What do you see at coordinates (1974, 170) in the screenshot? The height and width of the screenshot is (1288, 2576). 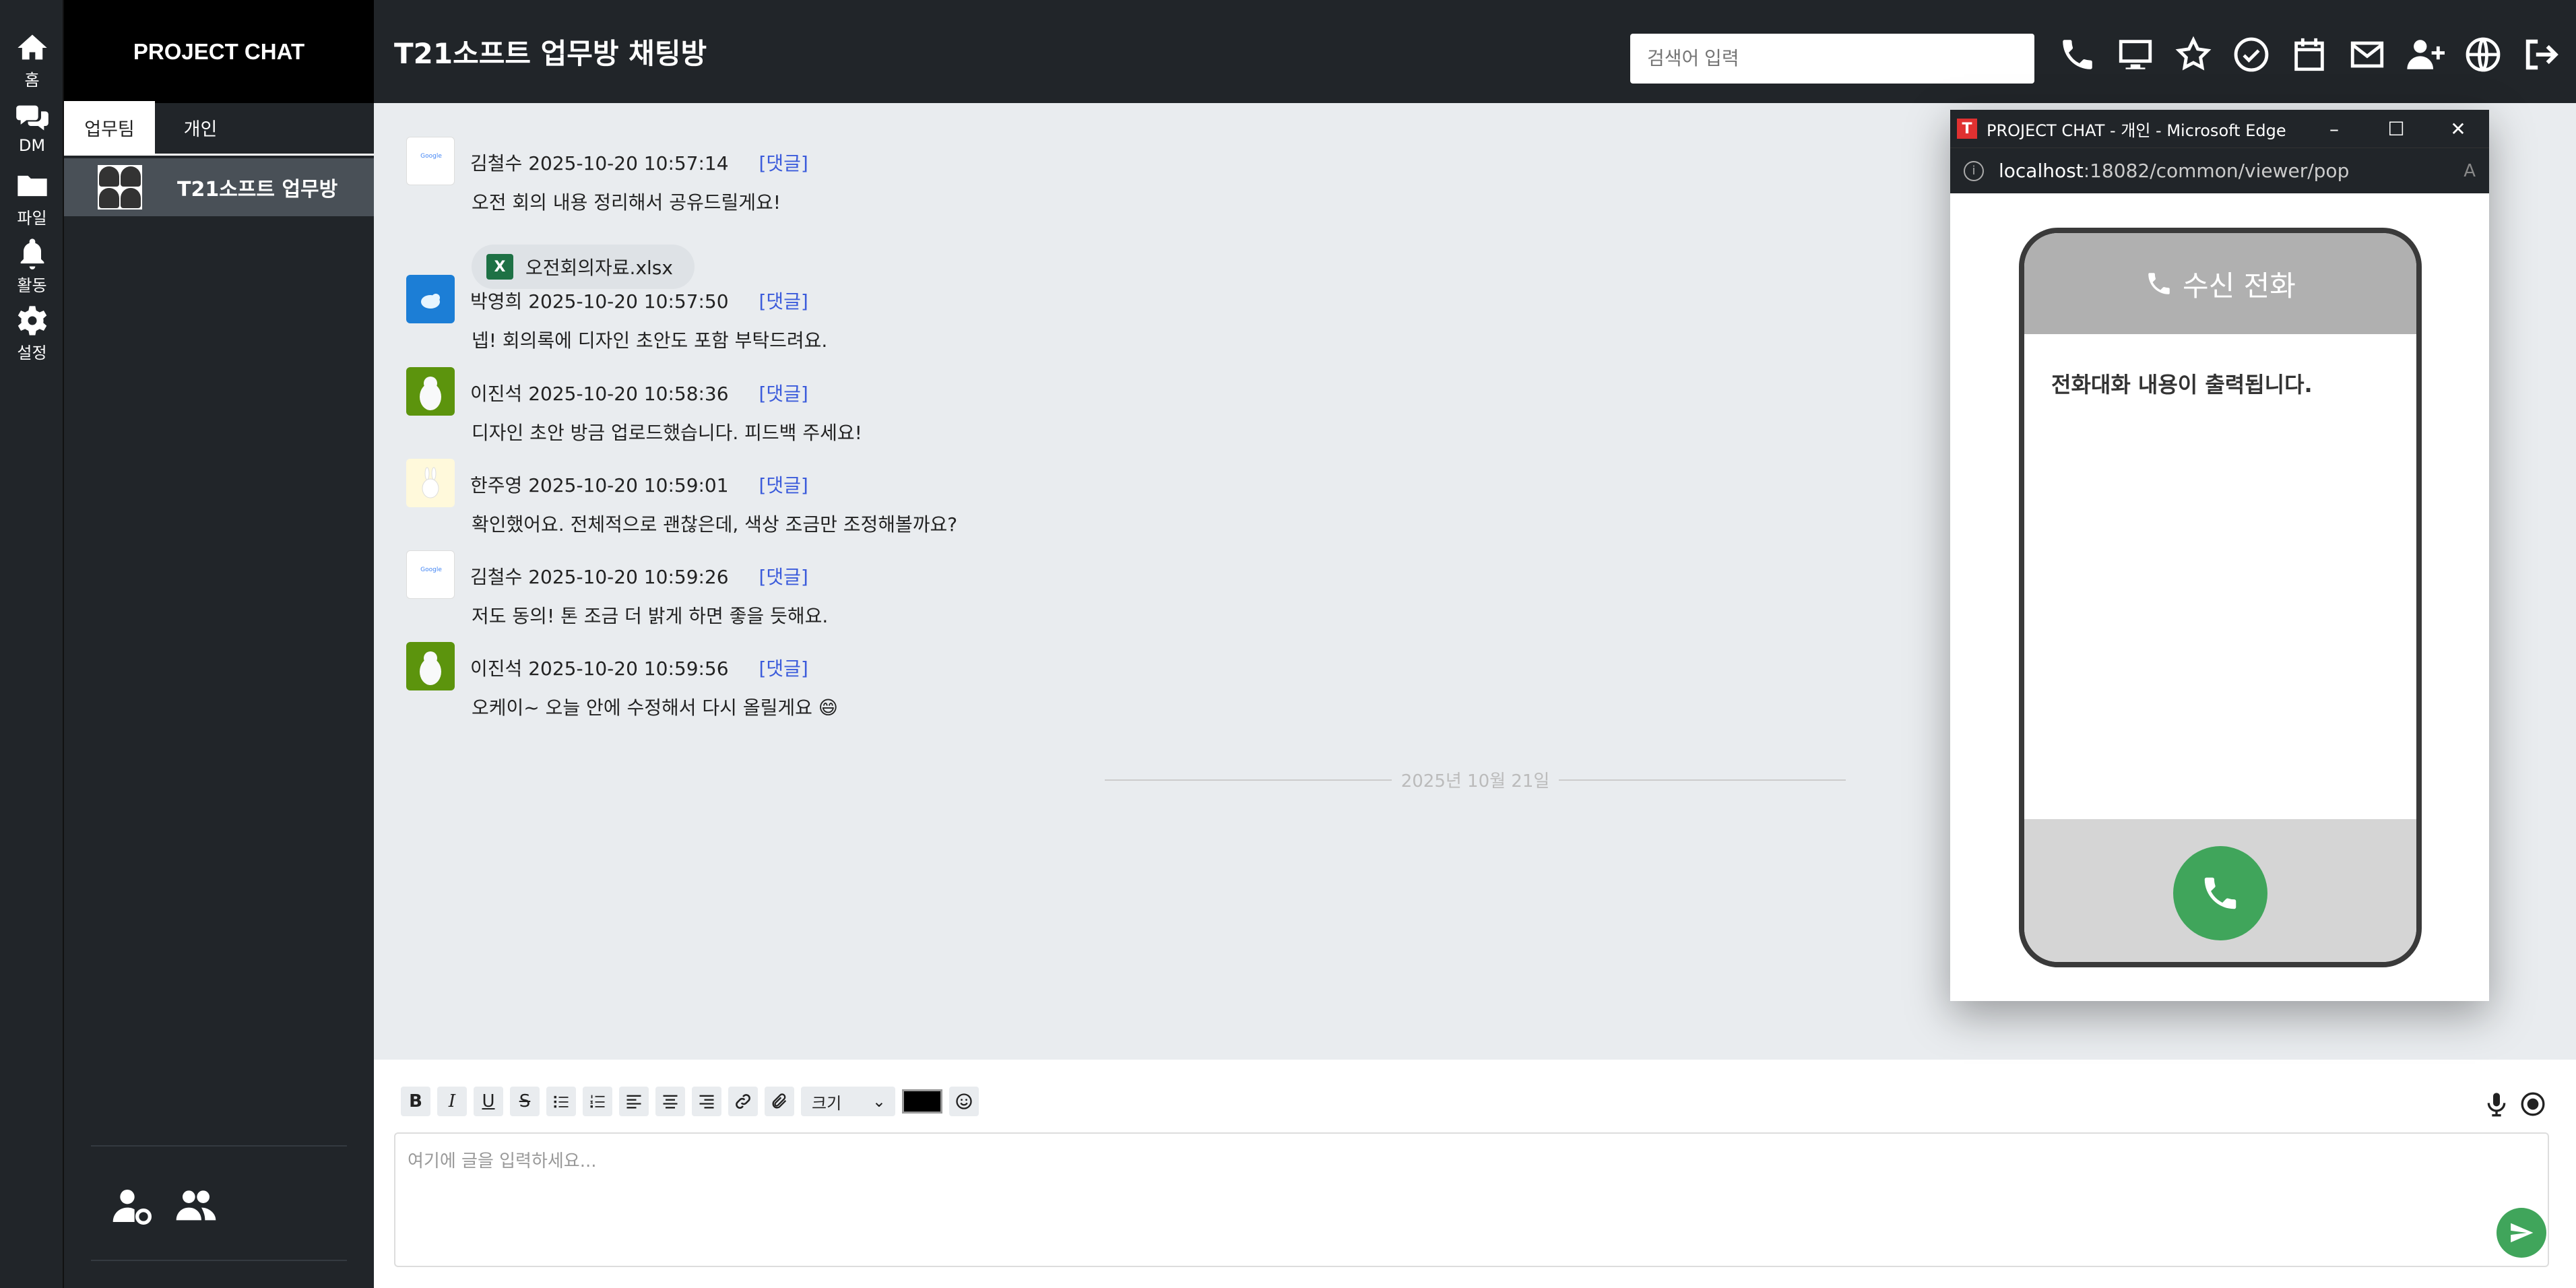 I see `info-icon: i` at bounding box center [1974, 170].